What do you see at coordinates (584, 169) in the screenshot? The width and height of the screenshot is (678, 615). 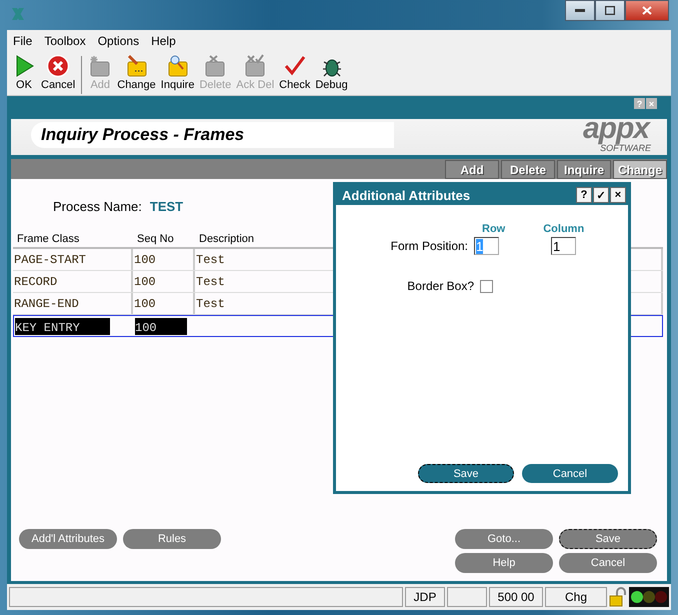 I see `mode-tab: Inquire` at bounding box center [584, 169].